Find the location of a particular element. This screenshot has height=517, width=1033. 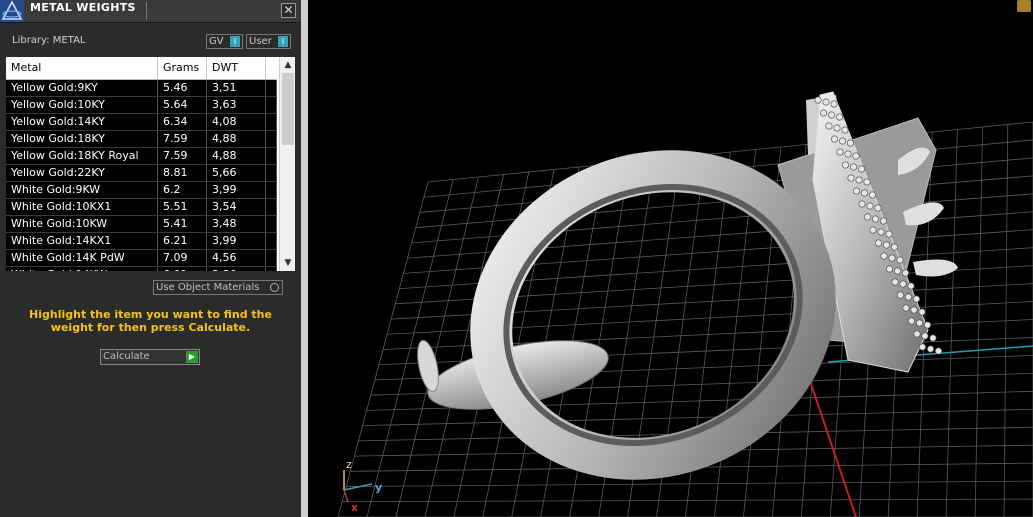

table-row: Yellow Gold:22KY 8.81 5,66 is located at coordinates (141, 173).